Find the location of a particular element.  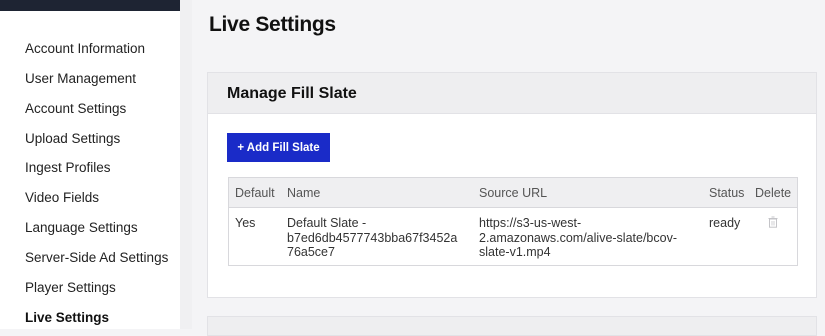

next-panel is located at coordinates (512, 326).